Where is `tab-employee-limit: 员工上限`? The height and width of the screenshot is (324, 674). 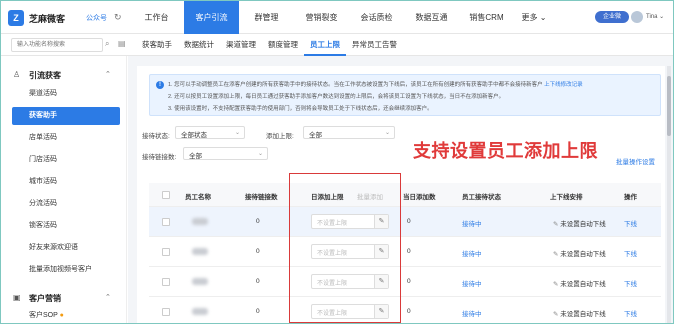 tab-employee-limit: 员工上限 is located at coordinates (325, 45).